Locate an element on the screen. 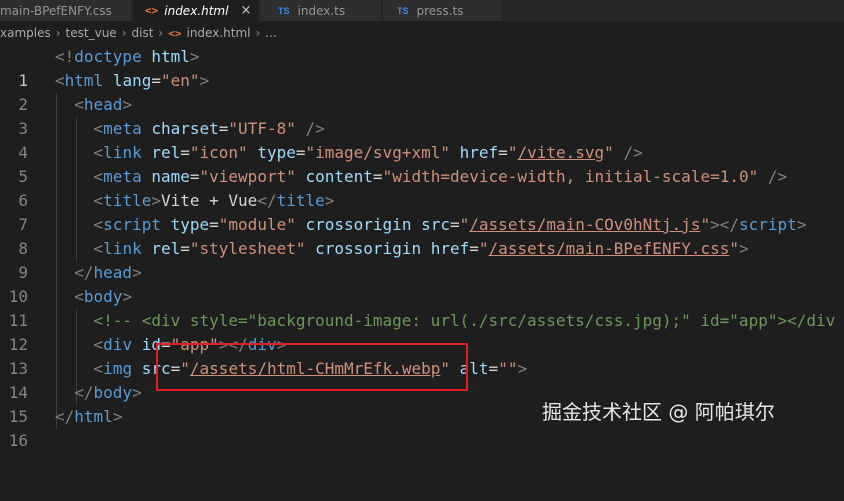 This screenshot has width=844, height=501. tab-main-css: main-BPefENFY.css is located at coordinates (66, 10).